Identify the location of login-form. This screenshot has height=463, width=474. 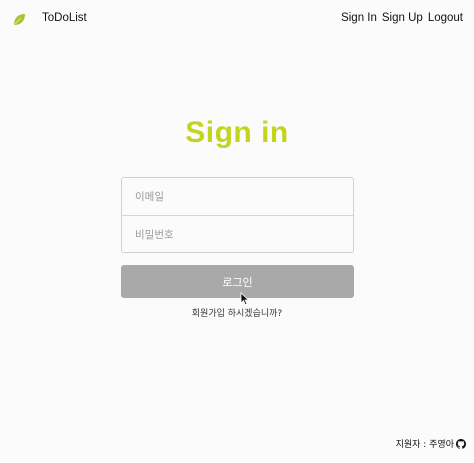
(237, 215).